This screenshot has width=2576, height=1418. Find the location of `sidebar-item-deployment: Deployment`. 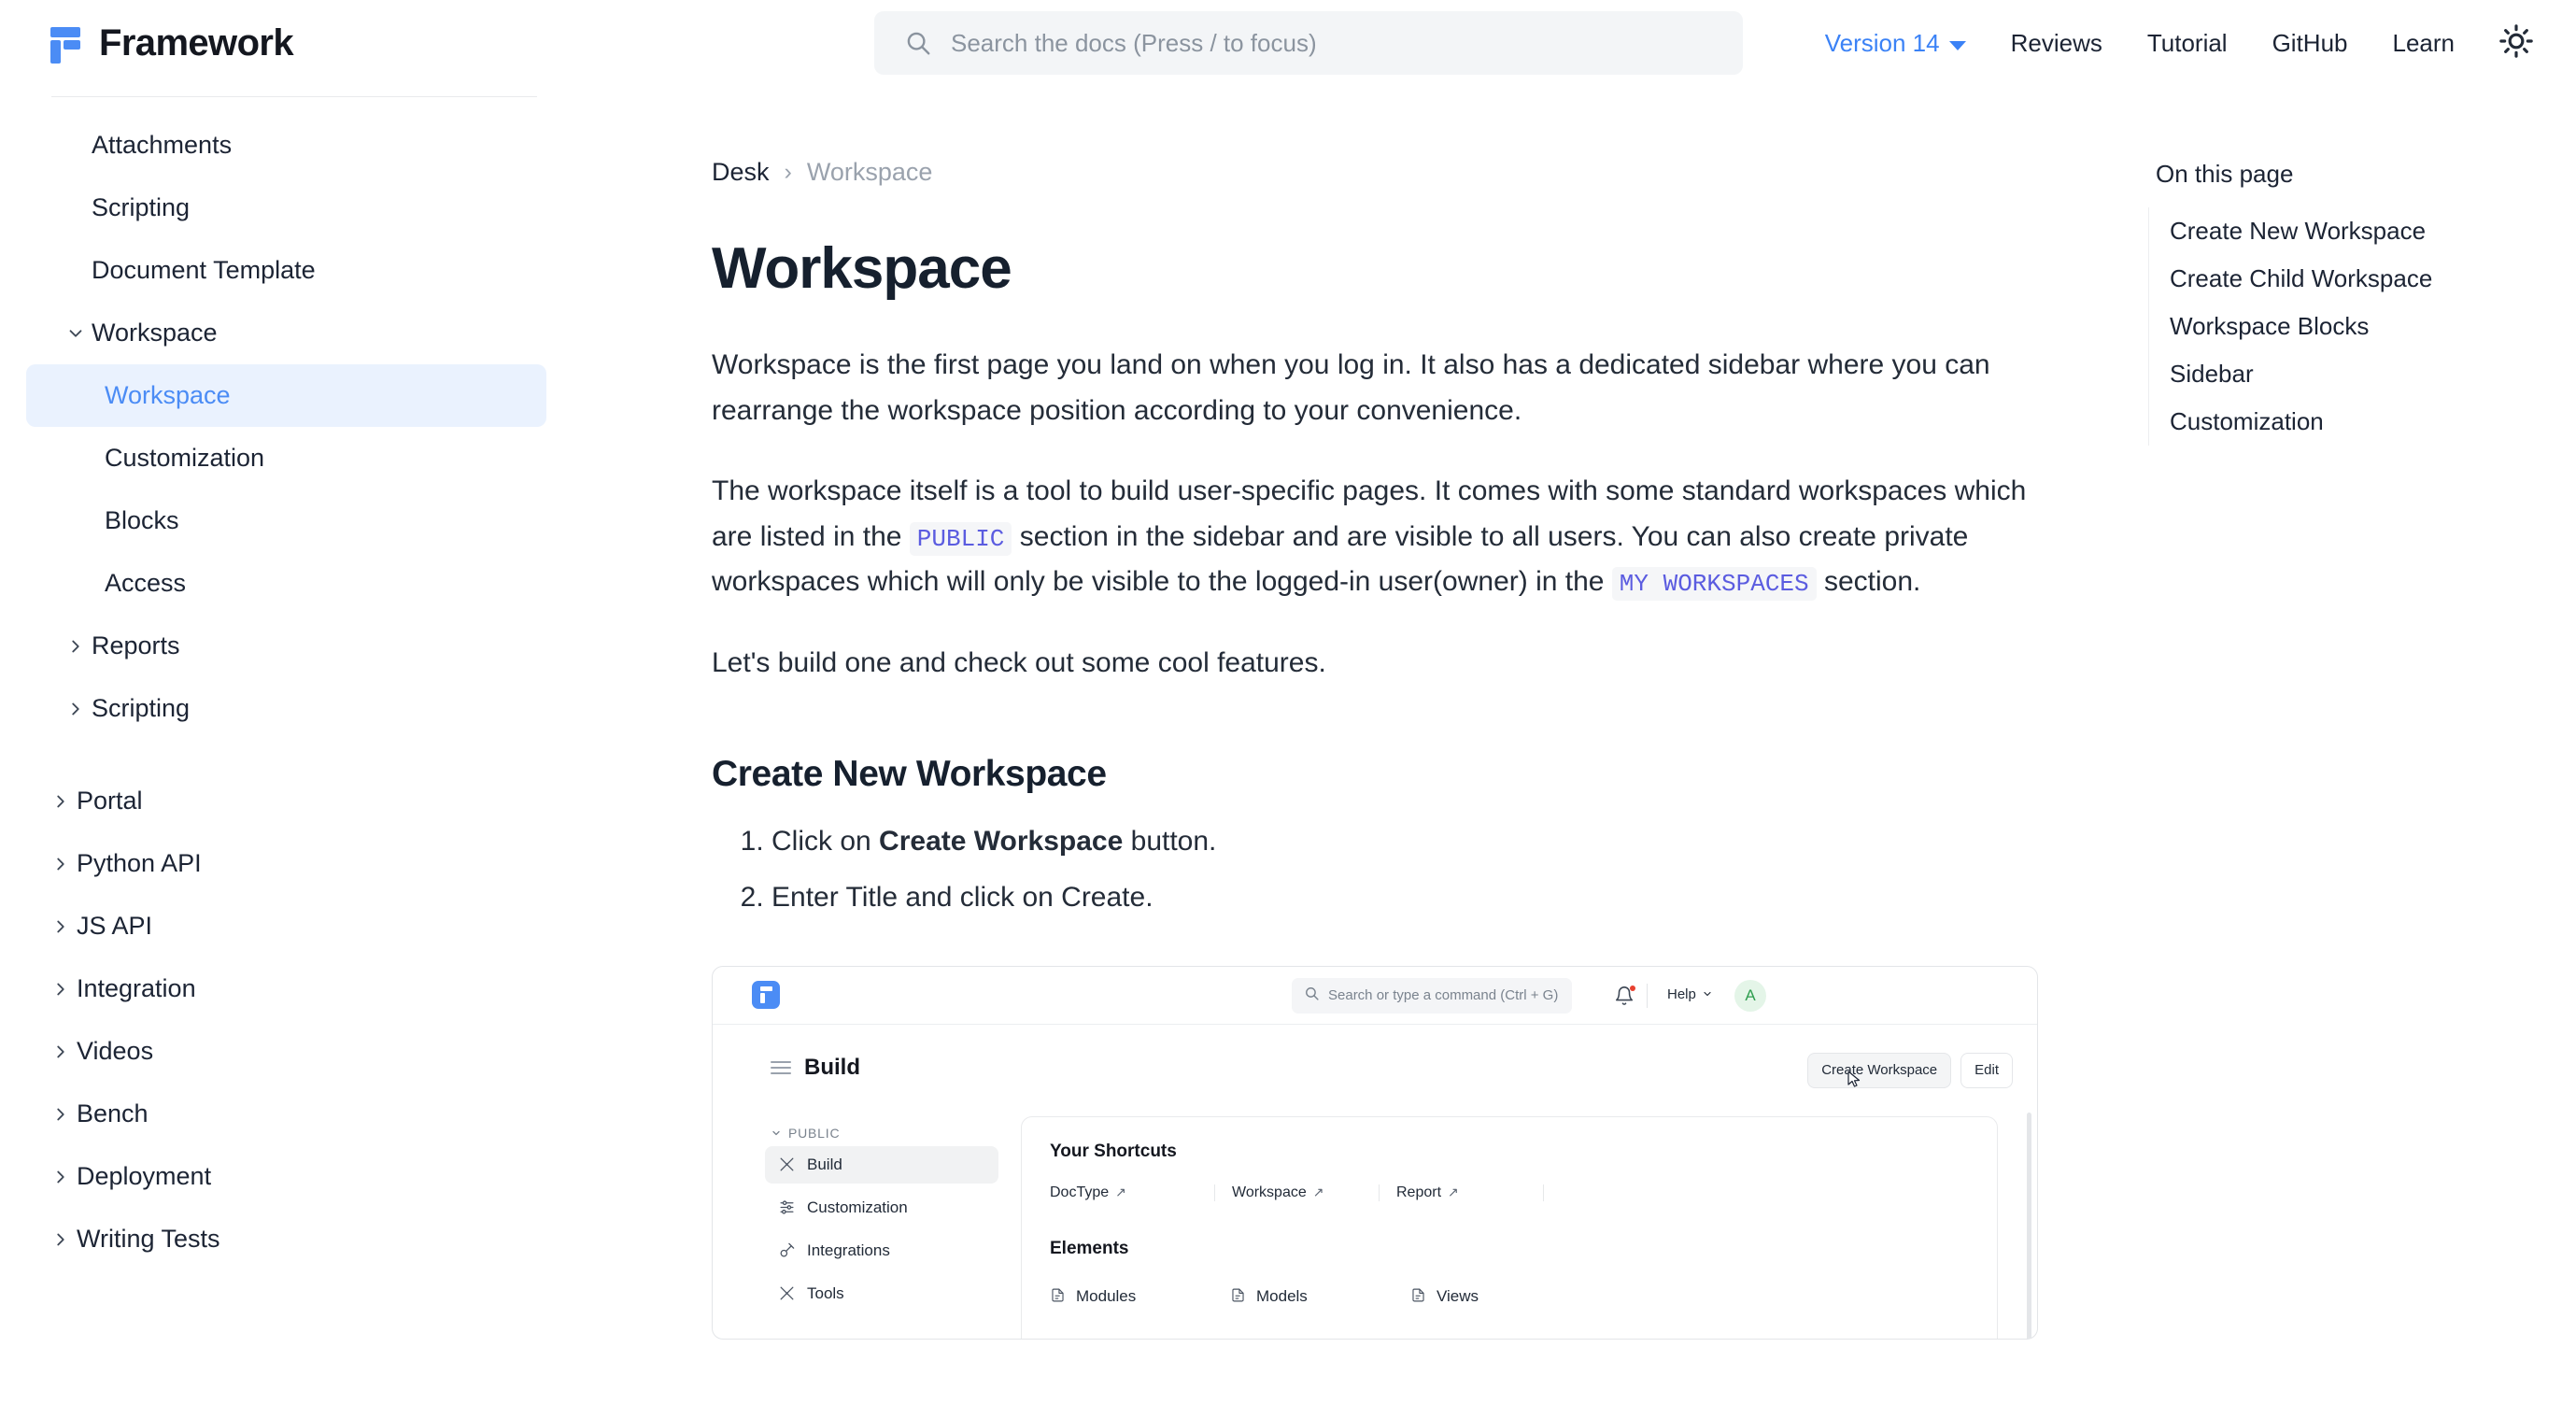

sidebar-item-deployment: Deployment is located at coordinates (286, 1176).